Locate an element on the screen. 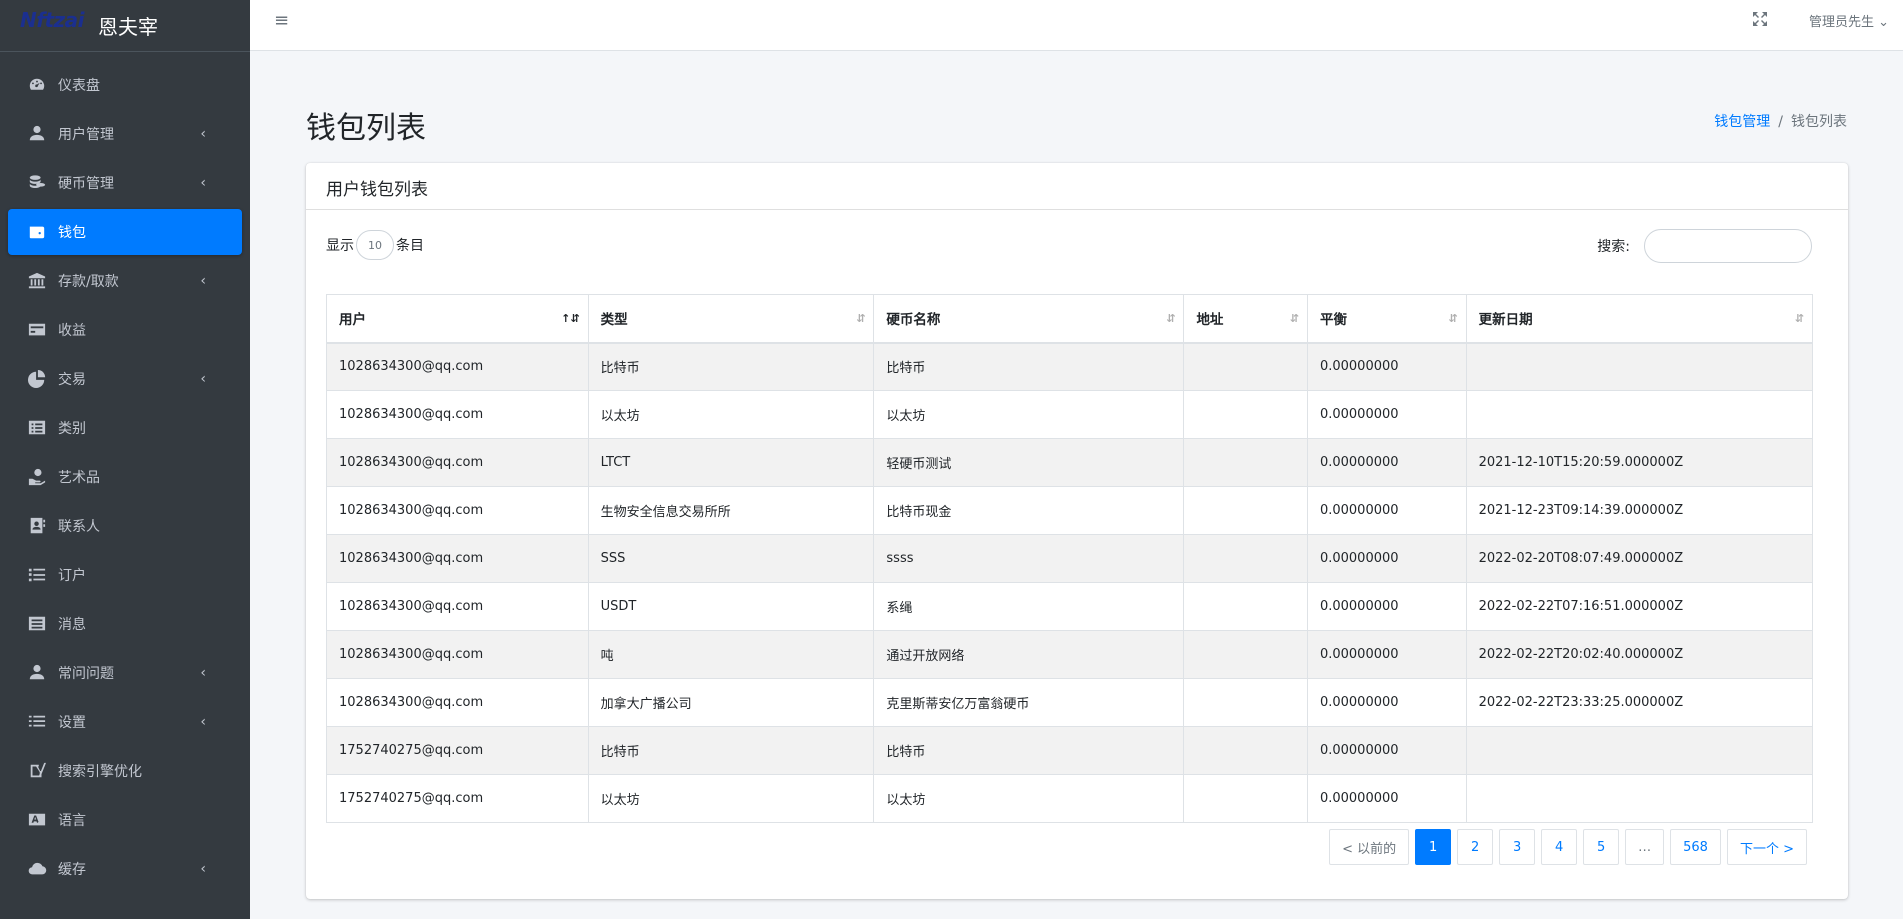 The image size is (1903, 919). sidebar-item-5: 收益 is located at coordinates (125, 330).